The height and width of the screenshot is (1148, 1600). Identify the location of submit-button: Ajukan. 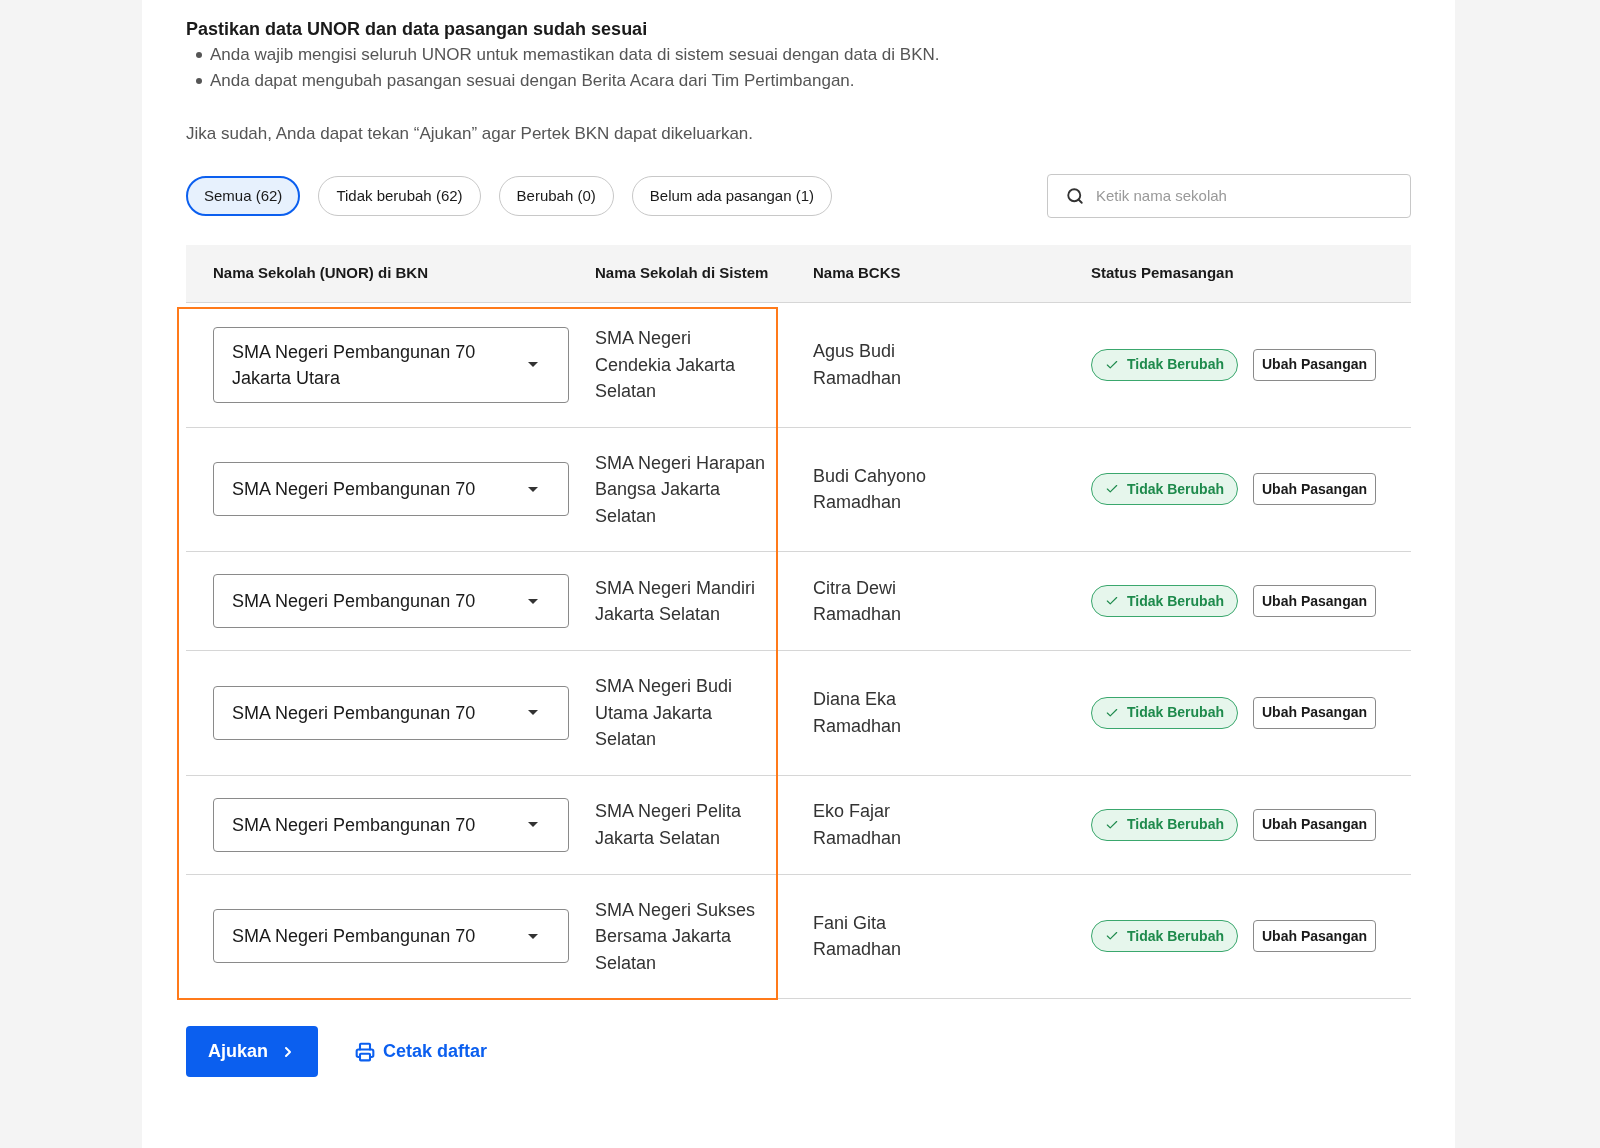
(252, 1051).